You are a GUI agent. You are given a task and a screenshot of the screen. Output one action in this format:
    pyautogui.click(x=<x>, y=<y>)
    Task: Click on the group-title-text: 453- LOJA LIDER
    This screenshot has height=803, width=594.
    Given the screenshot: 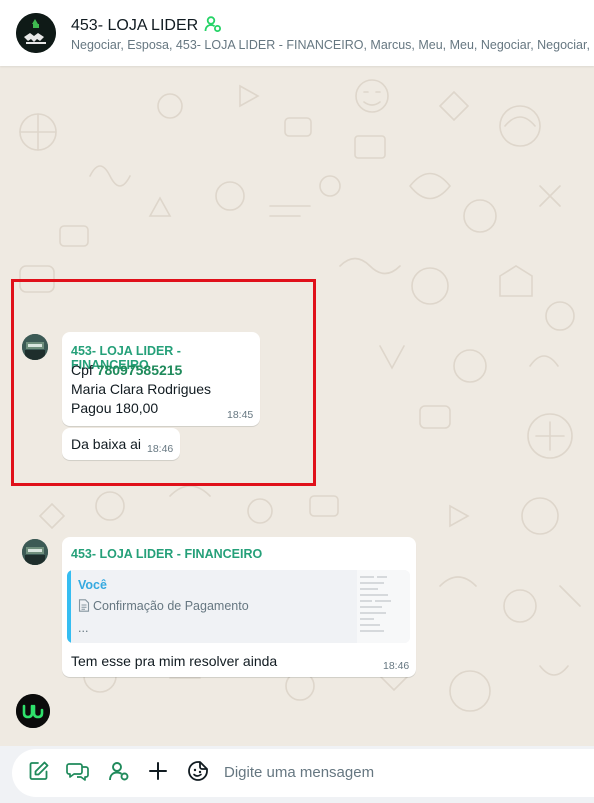 What is the action you would take?
    pyautogui.click(x=135, y=25)
    